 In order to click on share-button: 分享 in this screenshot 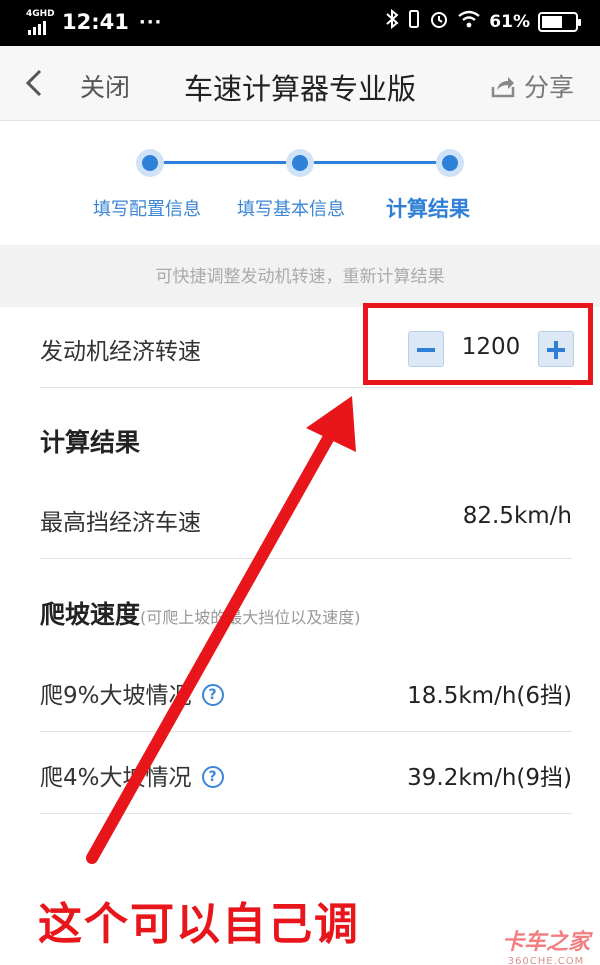, I will do `click(532, 86)`.